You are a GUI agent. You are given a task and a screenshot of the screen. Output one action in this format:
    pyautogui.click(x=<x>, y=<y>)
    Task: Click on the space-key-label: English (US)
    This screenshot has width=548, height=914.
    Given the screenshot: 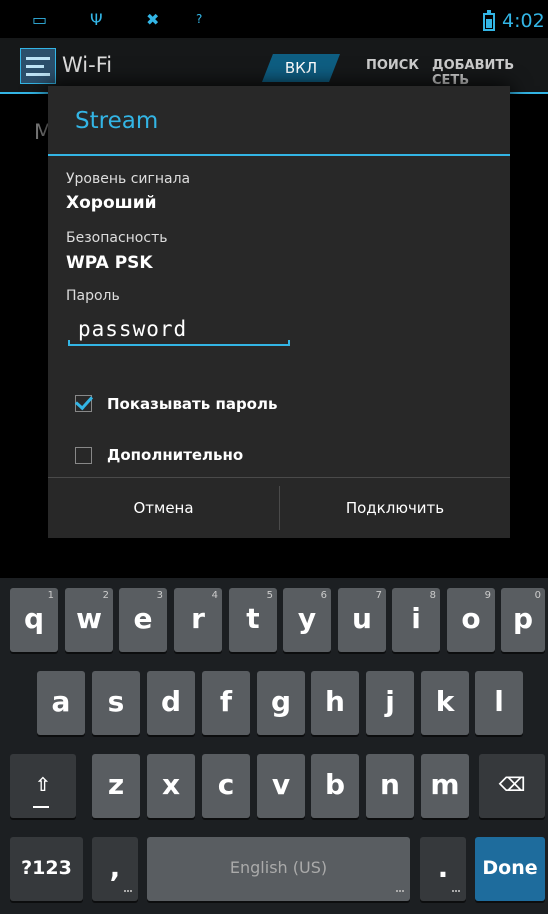 What is the action you would take?
    pyautogui.click(x=278, y=867)
    